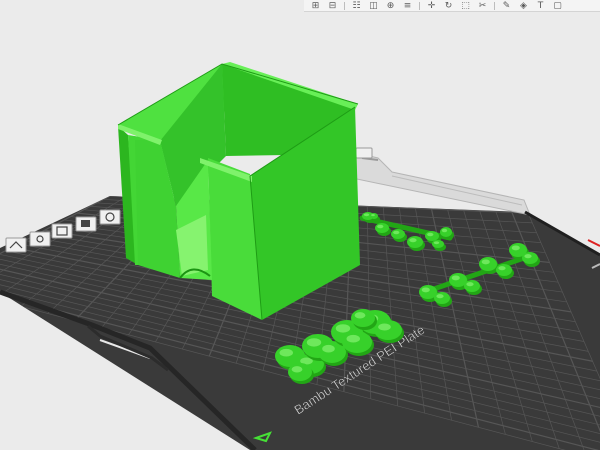 Image resolution: width=600 pixels, height=450 pixels. I want to click on measure-icon: ▢, so click(557, 6).